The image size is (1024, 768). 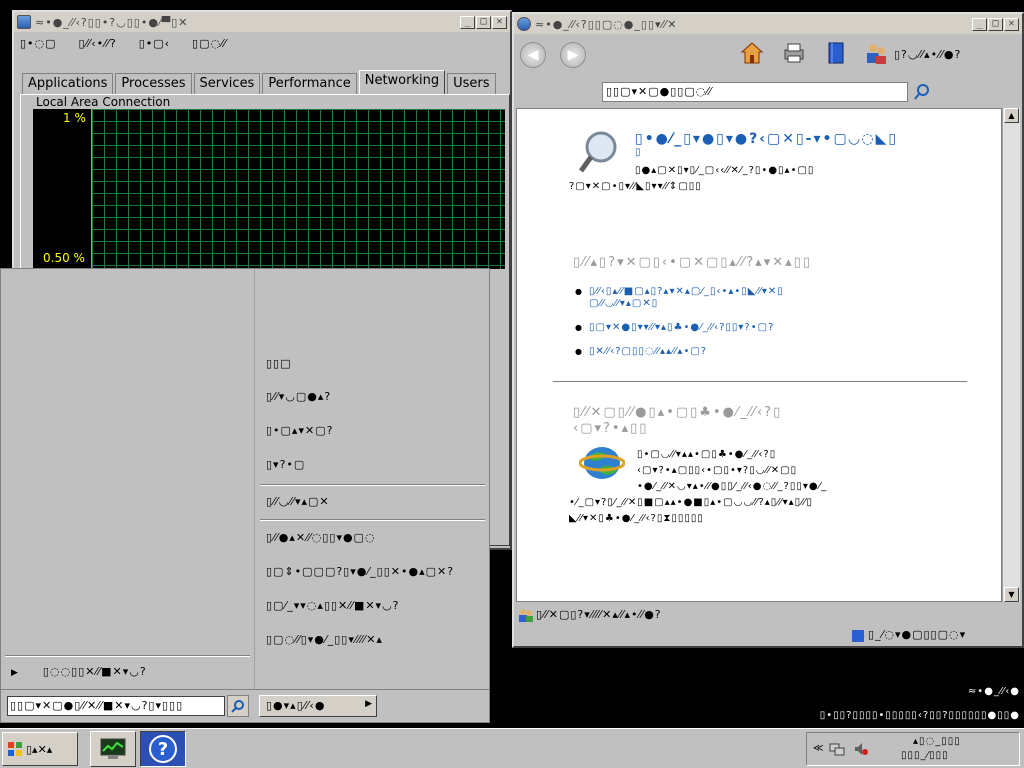 I want to click on network-icon, so click(x=837, y=749).